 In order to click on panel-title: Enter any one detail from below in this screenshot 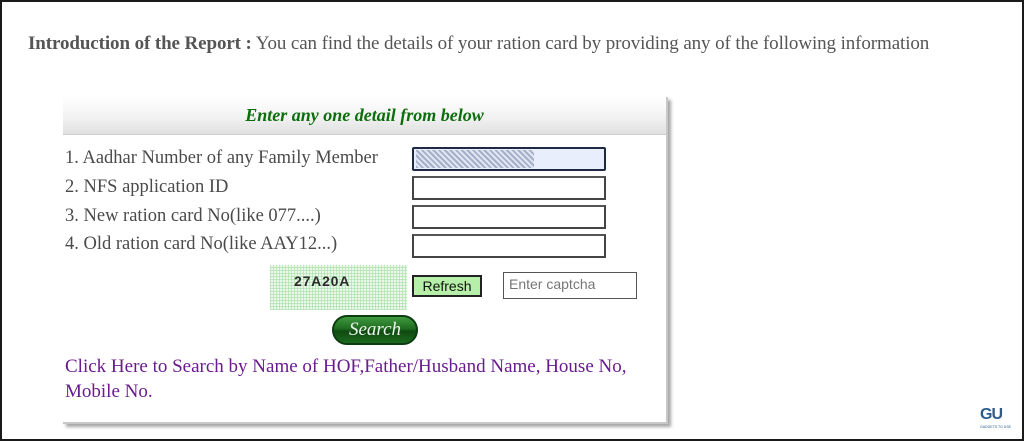, I will do `click(364, 115)`.